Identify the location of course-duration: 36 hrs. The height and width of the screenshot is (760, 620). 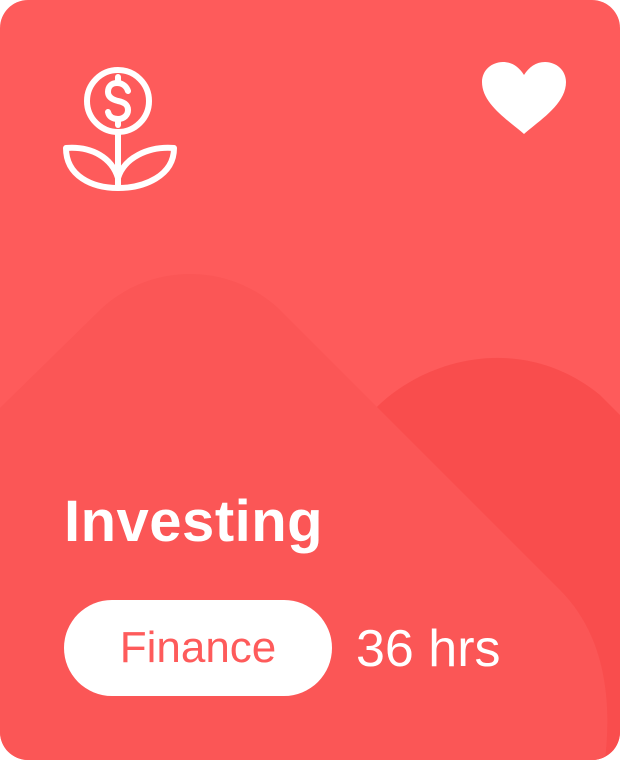
(428, 649).